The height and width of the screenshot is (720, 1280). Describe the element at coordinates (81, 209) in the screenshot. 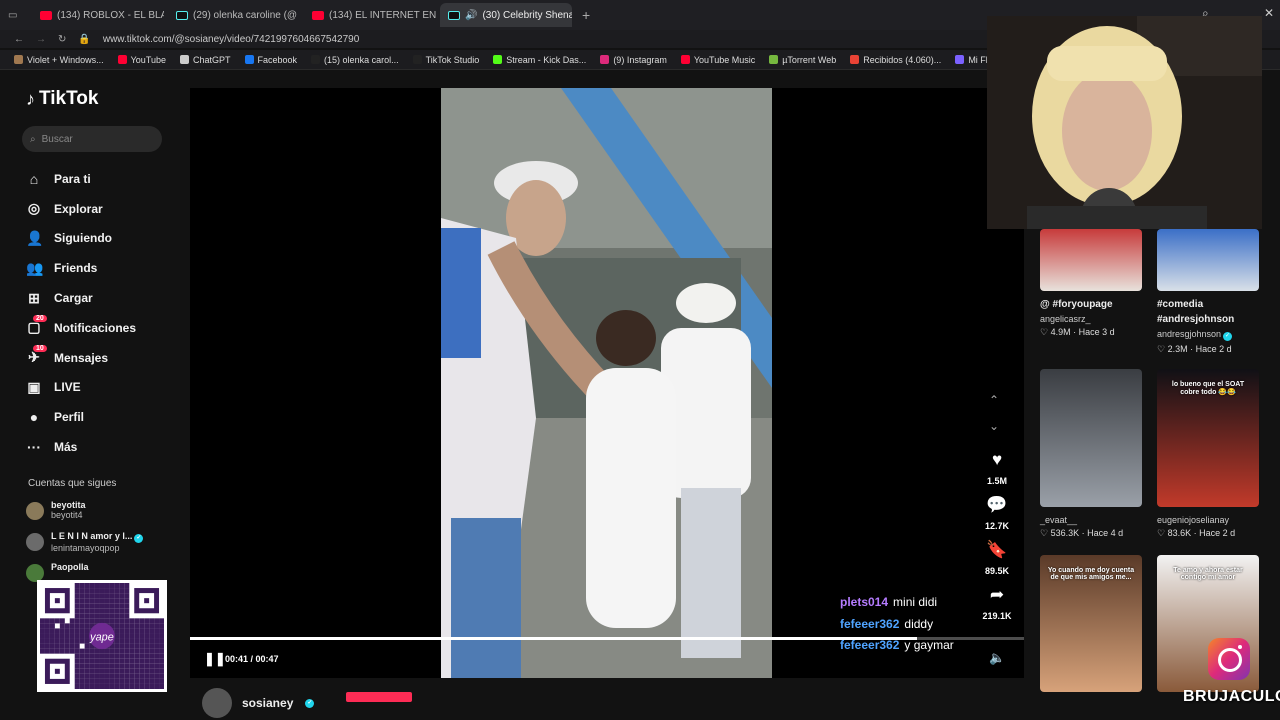

I see `sidebar-item-explorar: ◎ Explorar` at that location.